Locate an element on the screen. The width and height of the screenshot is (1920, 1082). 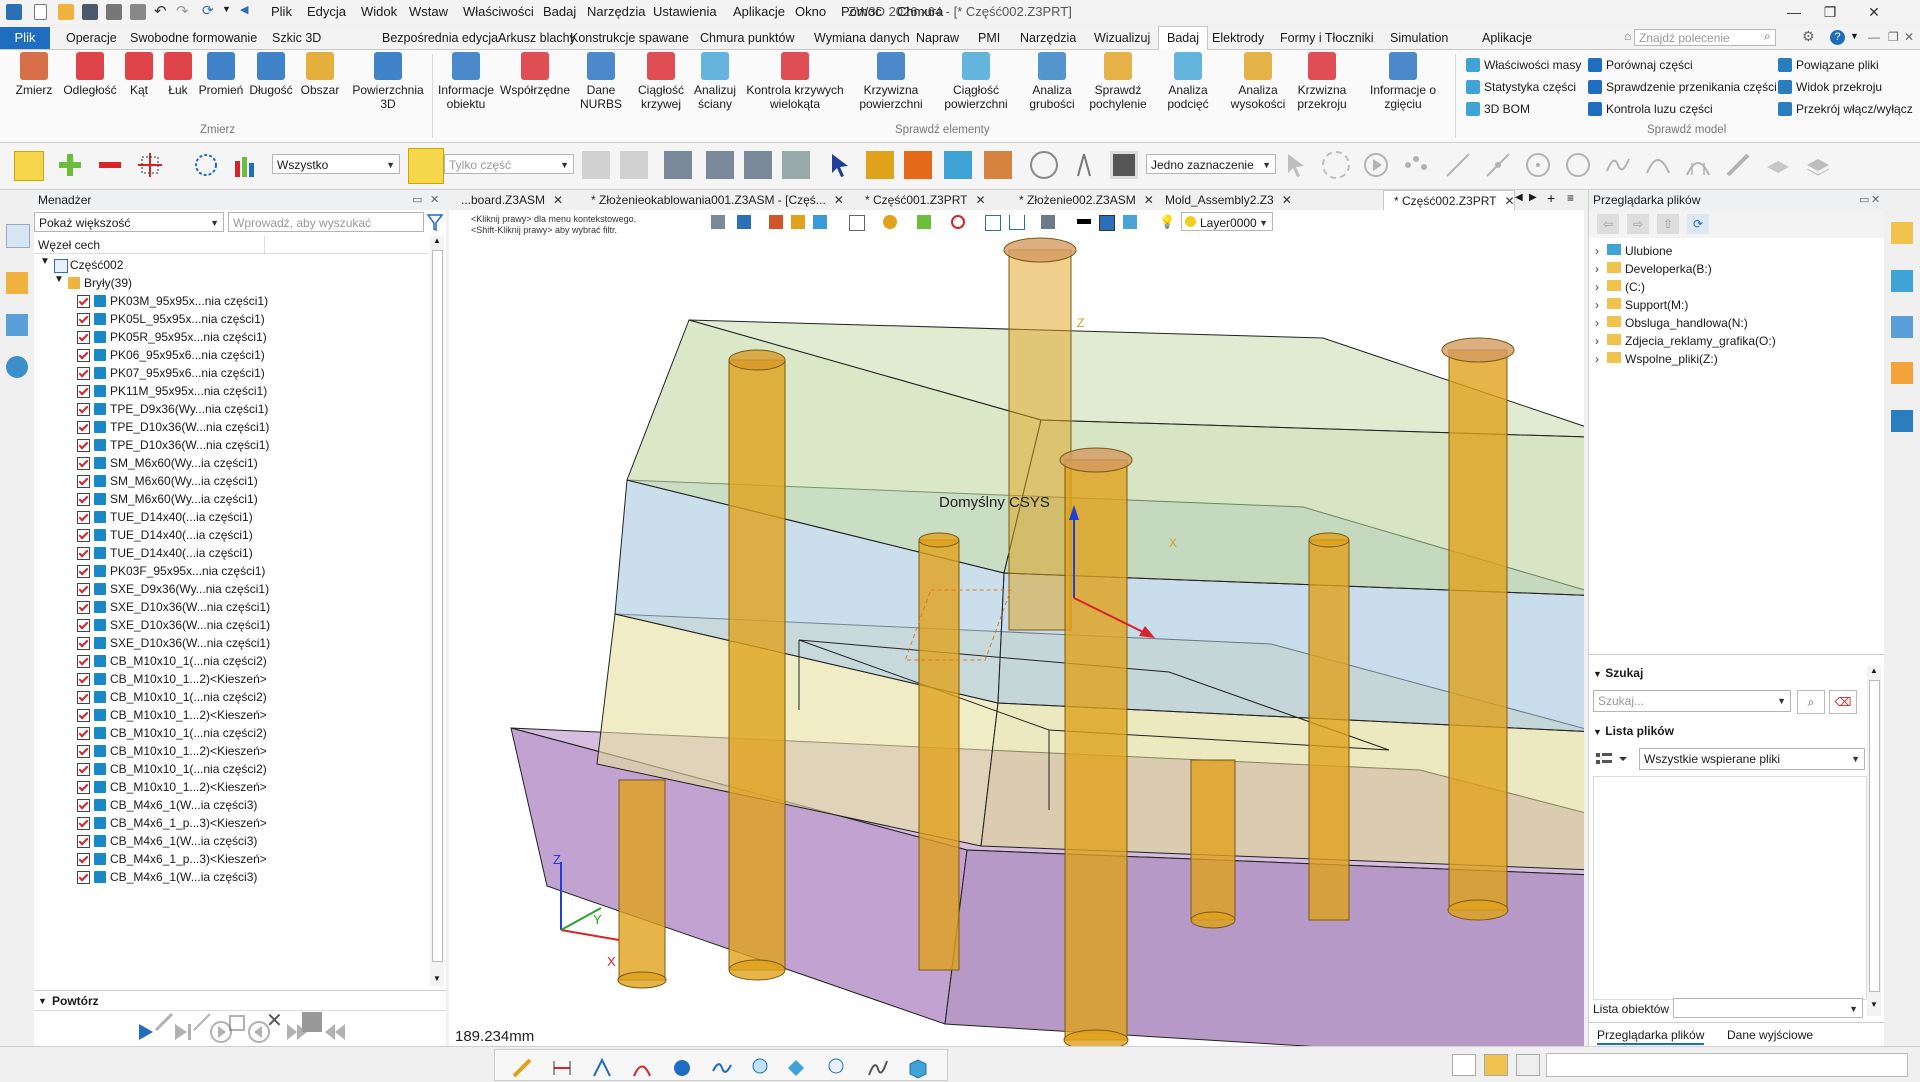
tab-aplikacje: Aplikacje is located at coordinates (1507, 38).